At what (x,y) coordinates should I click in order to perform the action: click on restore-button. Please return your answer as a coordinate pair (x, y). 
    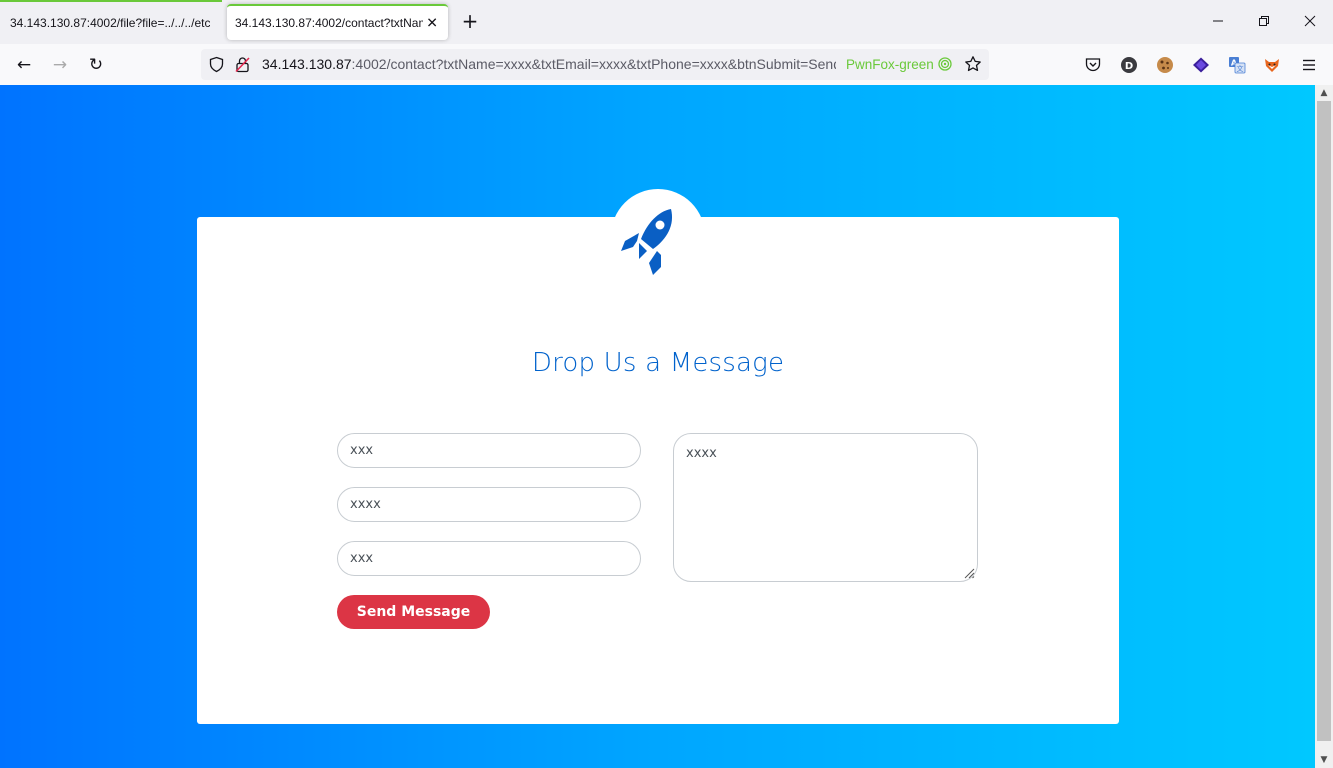
    Looking at the image, I should click on (1264, 22).